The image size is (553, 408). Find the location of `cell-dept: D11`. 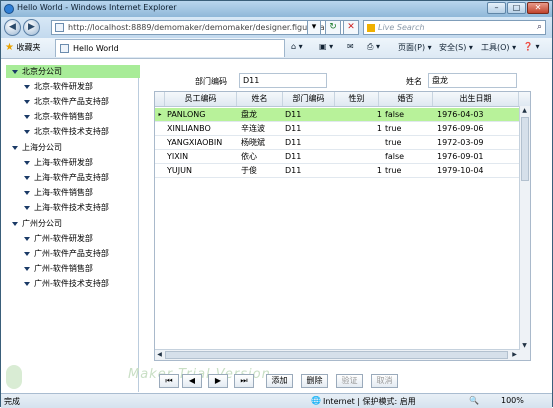

cell-dept: D11 is located at coordinates (293, 128).